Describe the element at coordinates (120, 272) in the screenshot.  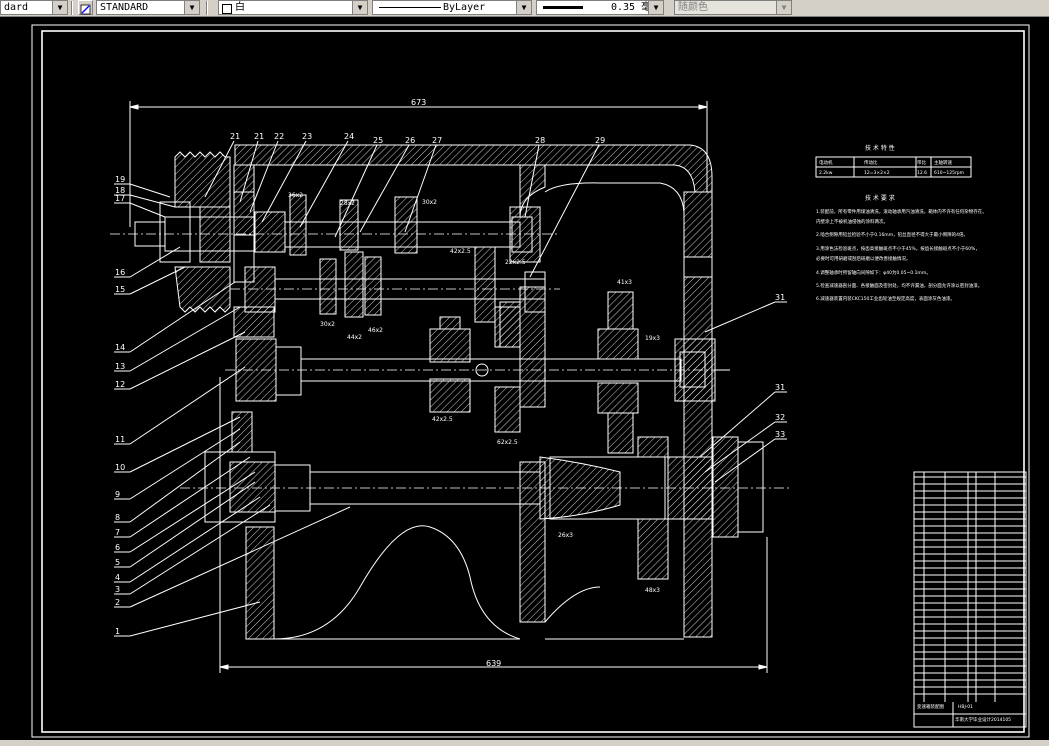
I see `part-number-label: 16` at that location.